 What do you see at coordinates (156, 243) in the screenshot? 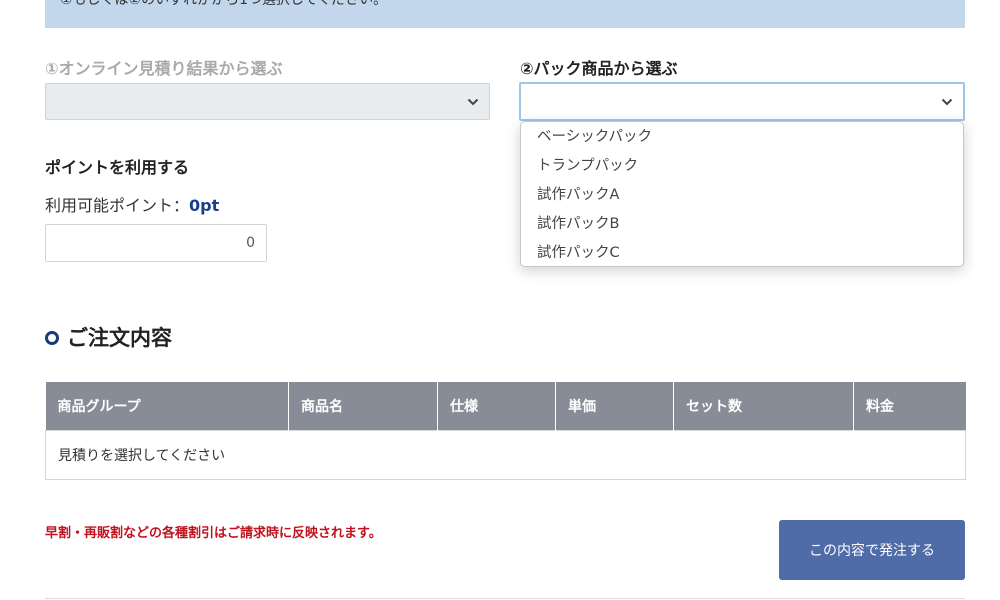
I see `points-input: 0` at bounding box center [156, 243].